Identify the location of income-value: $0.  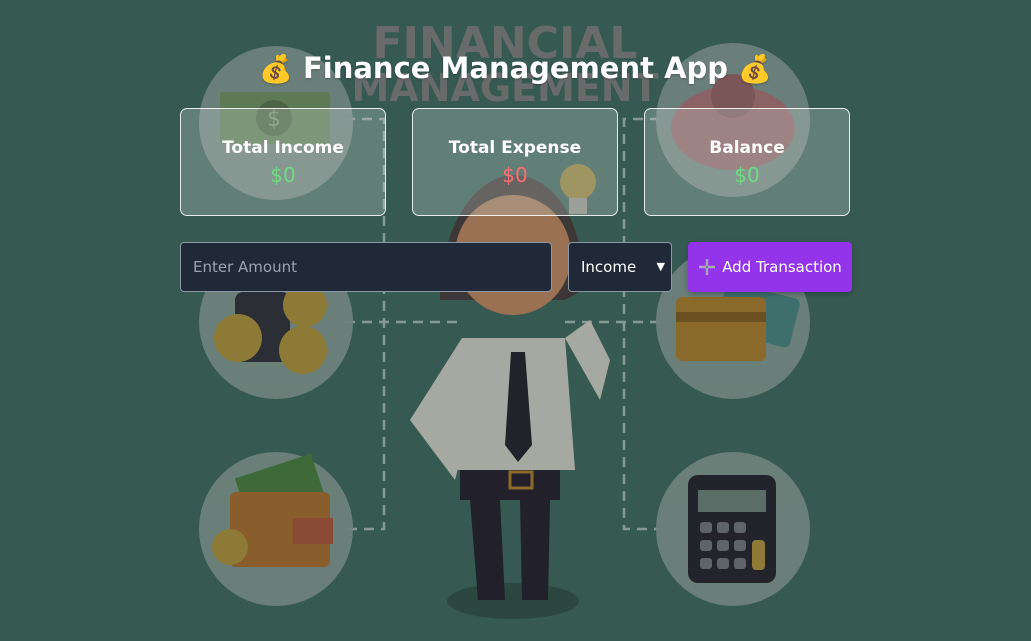
(283, 175).